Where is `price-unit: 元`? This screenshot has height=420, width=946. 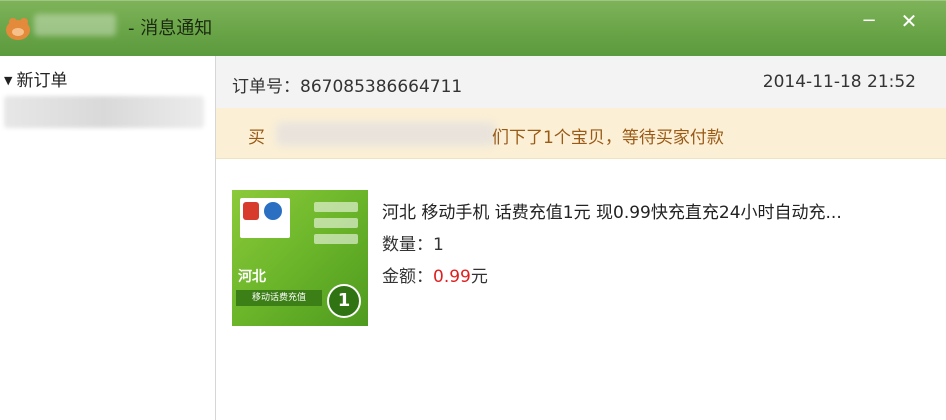 price-unit: 元 is located at coordinates (479, 277).